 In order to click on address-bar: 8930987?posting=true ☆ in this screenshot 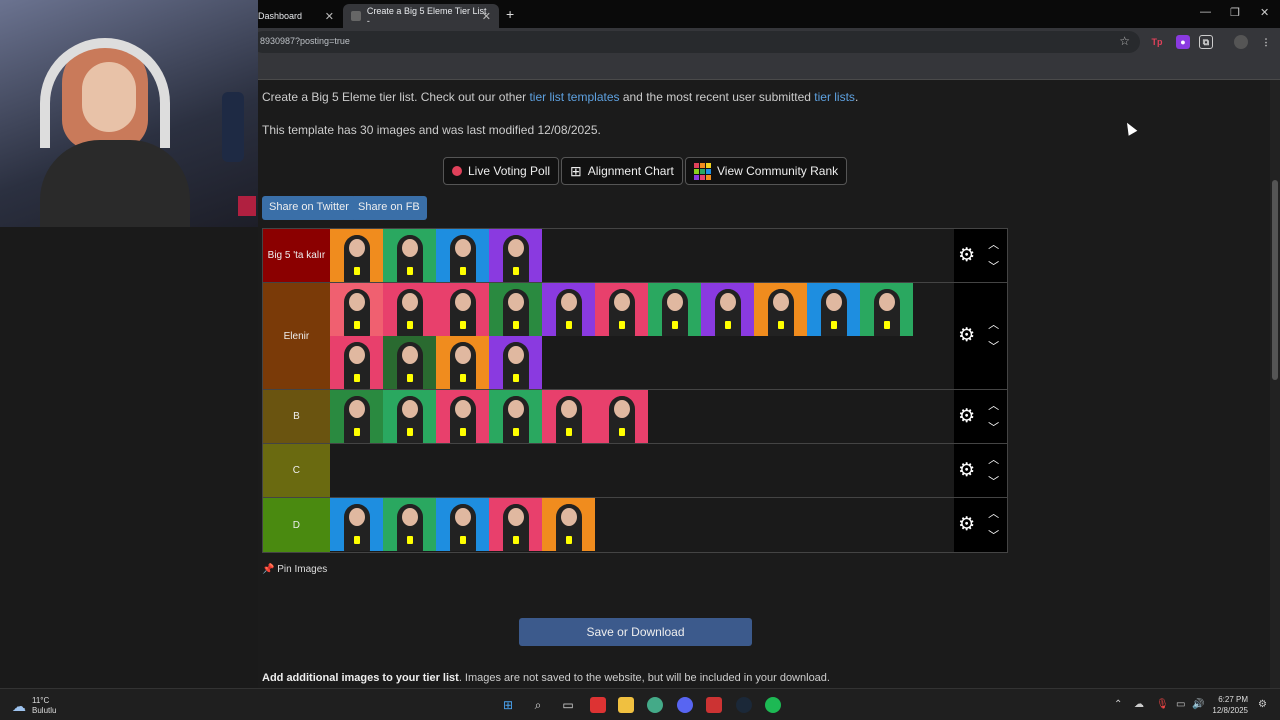, I will do `click(696, 42)`.